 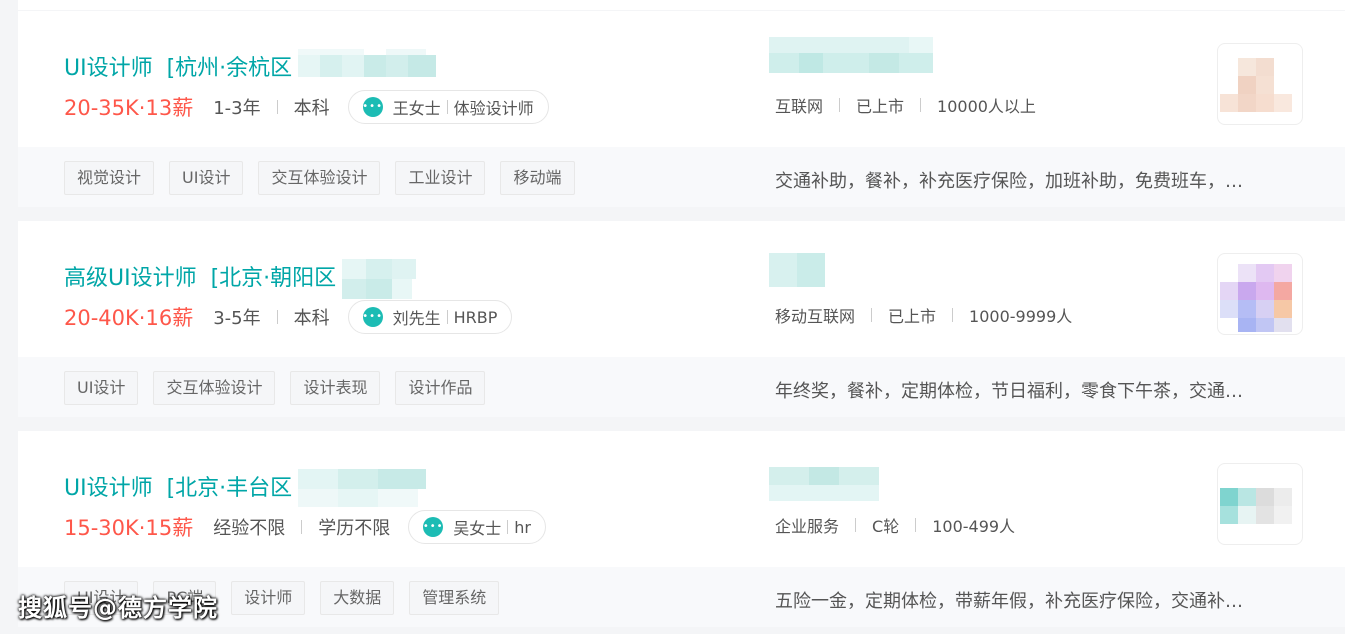 I want to click on company-stage: C轮, so click(x=886, y=526).